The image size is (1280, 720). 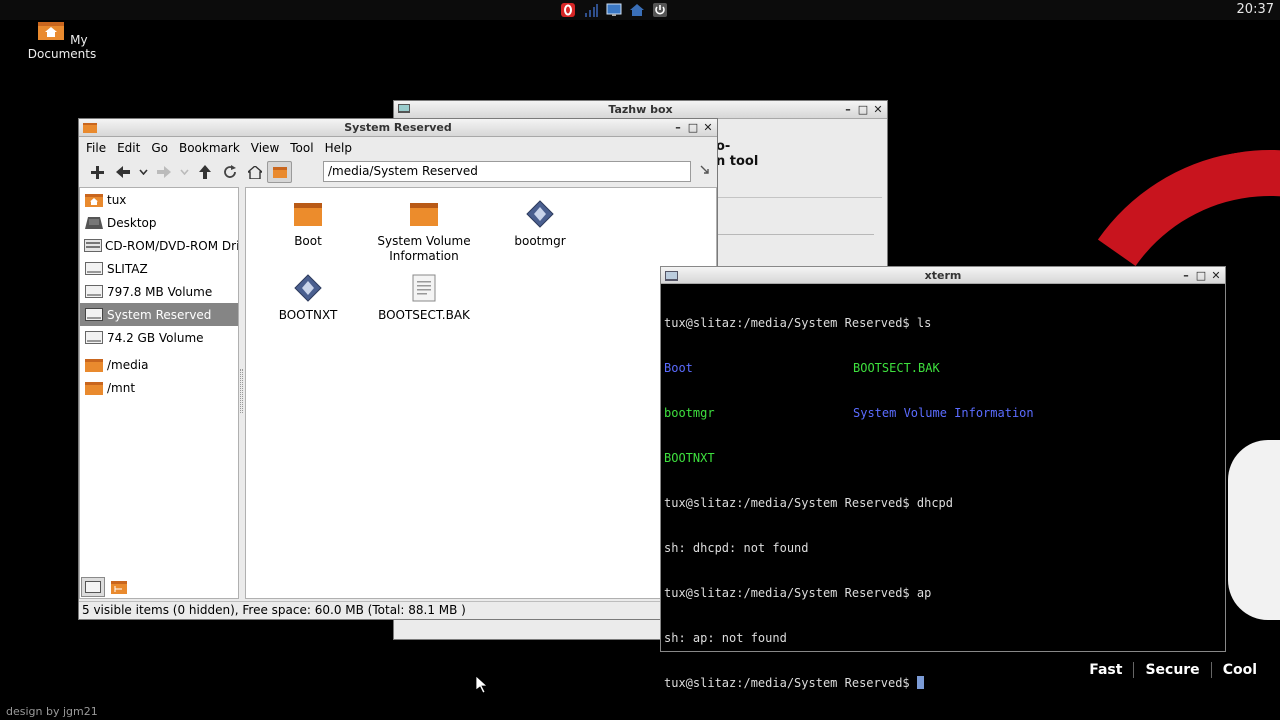 I want to click on menu-help: Help, so click(x=338, y=148).